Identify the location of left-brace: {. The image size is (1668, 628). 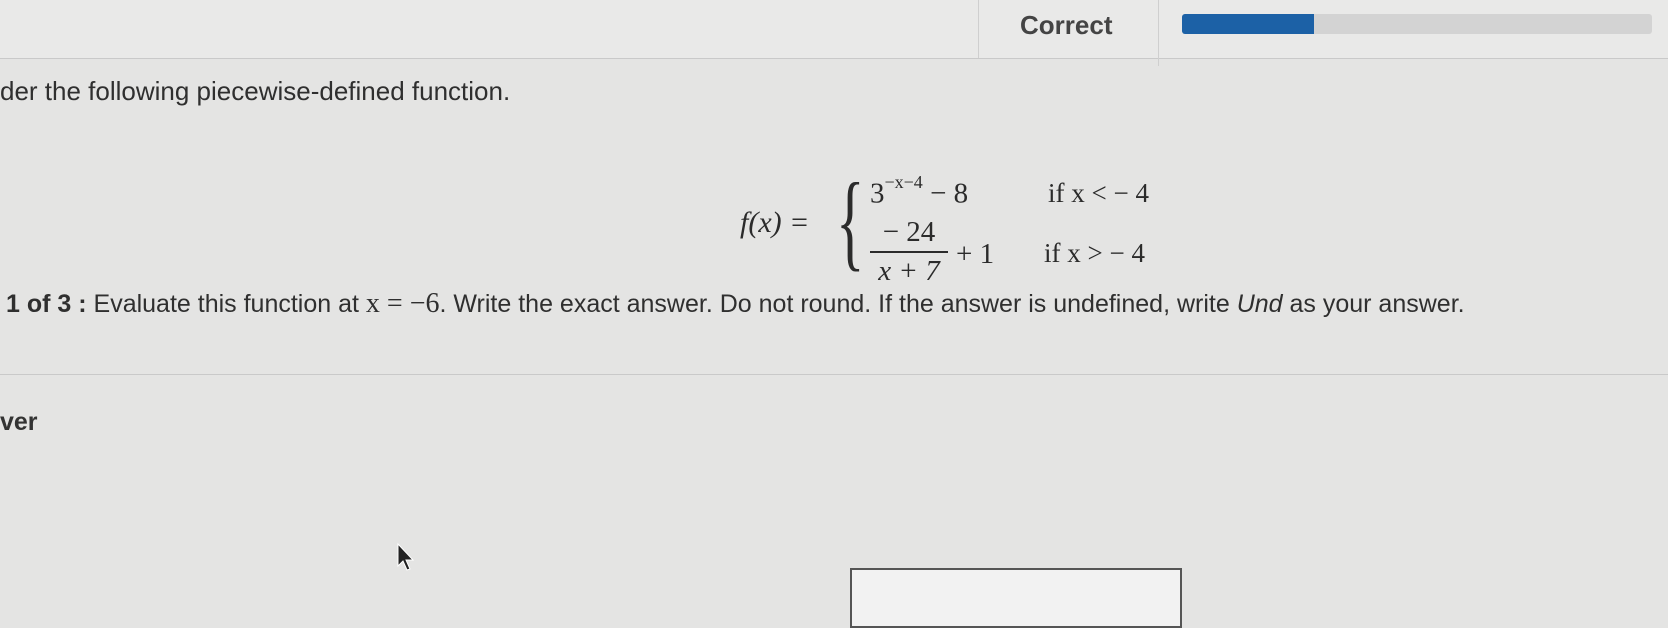
(850, 221).